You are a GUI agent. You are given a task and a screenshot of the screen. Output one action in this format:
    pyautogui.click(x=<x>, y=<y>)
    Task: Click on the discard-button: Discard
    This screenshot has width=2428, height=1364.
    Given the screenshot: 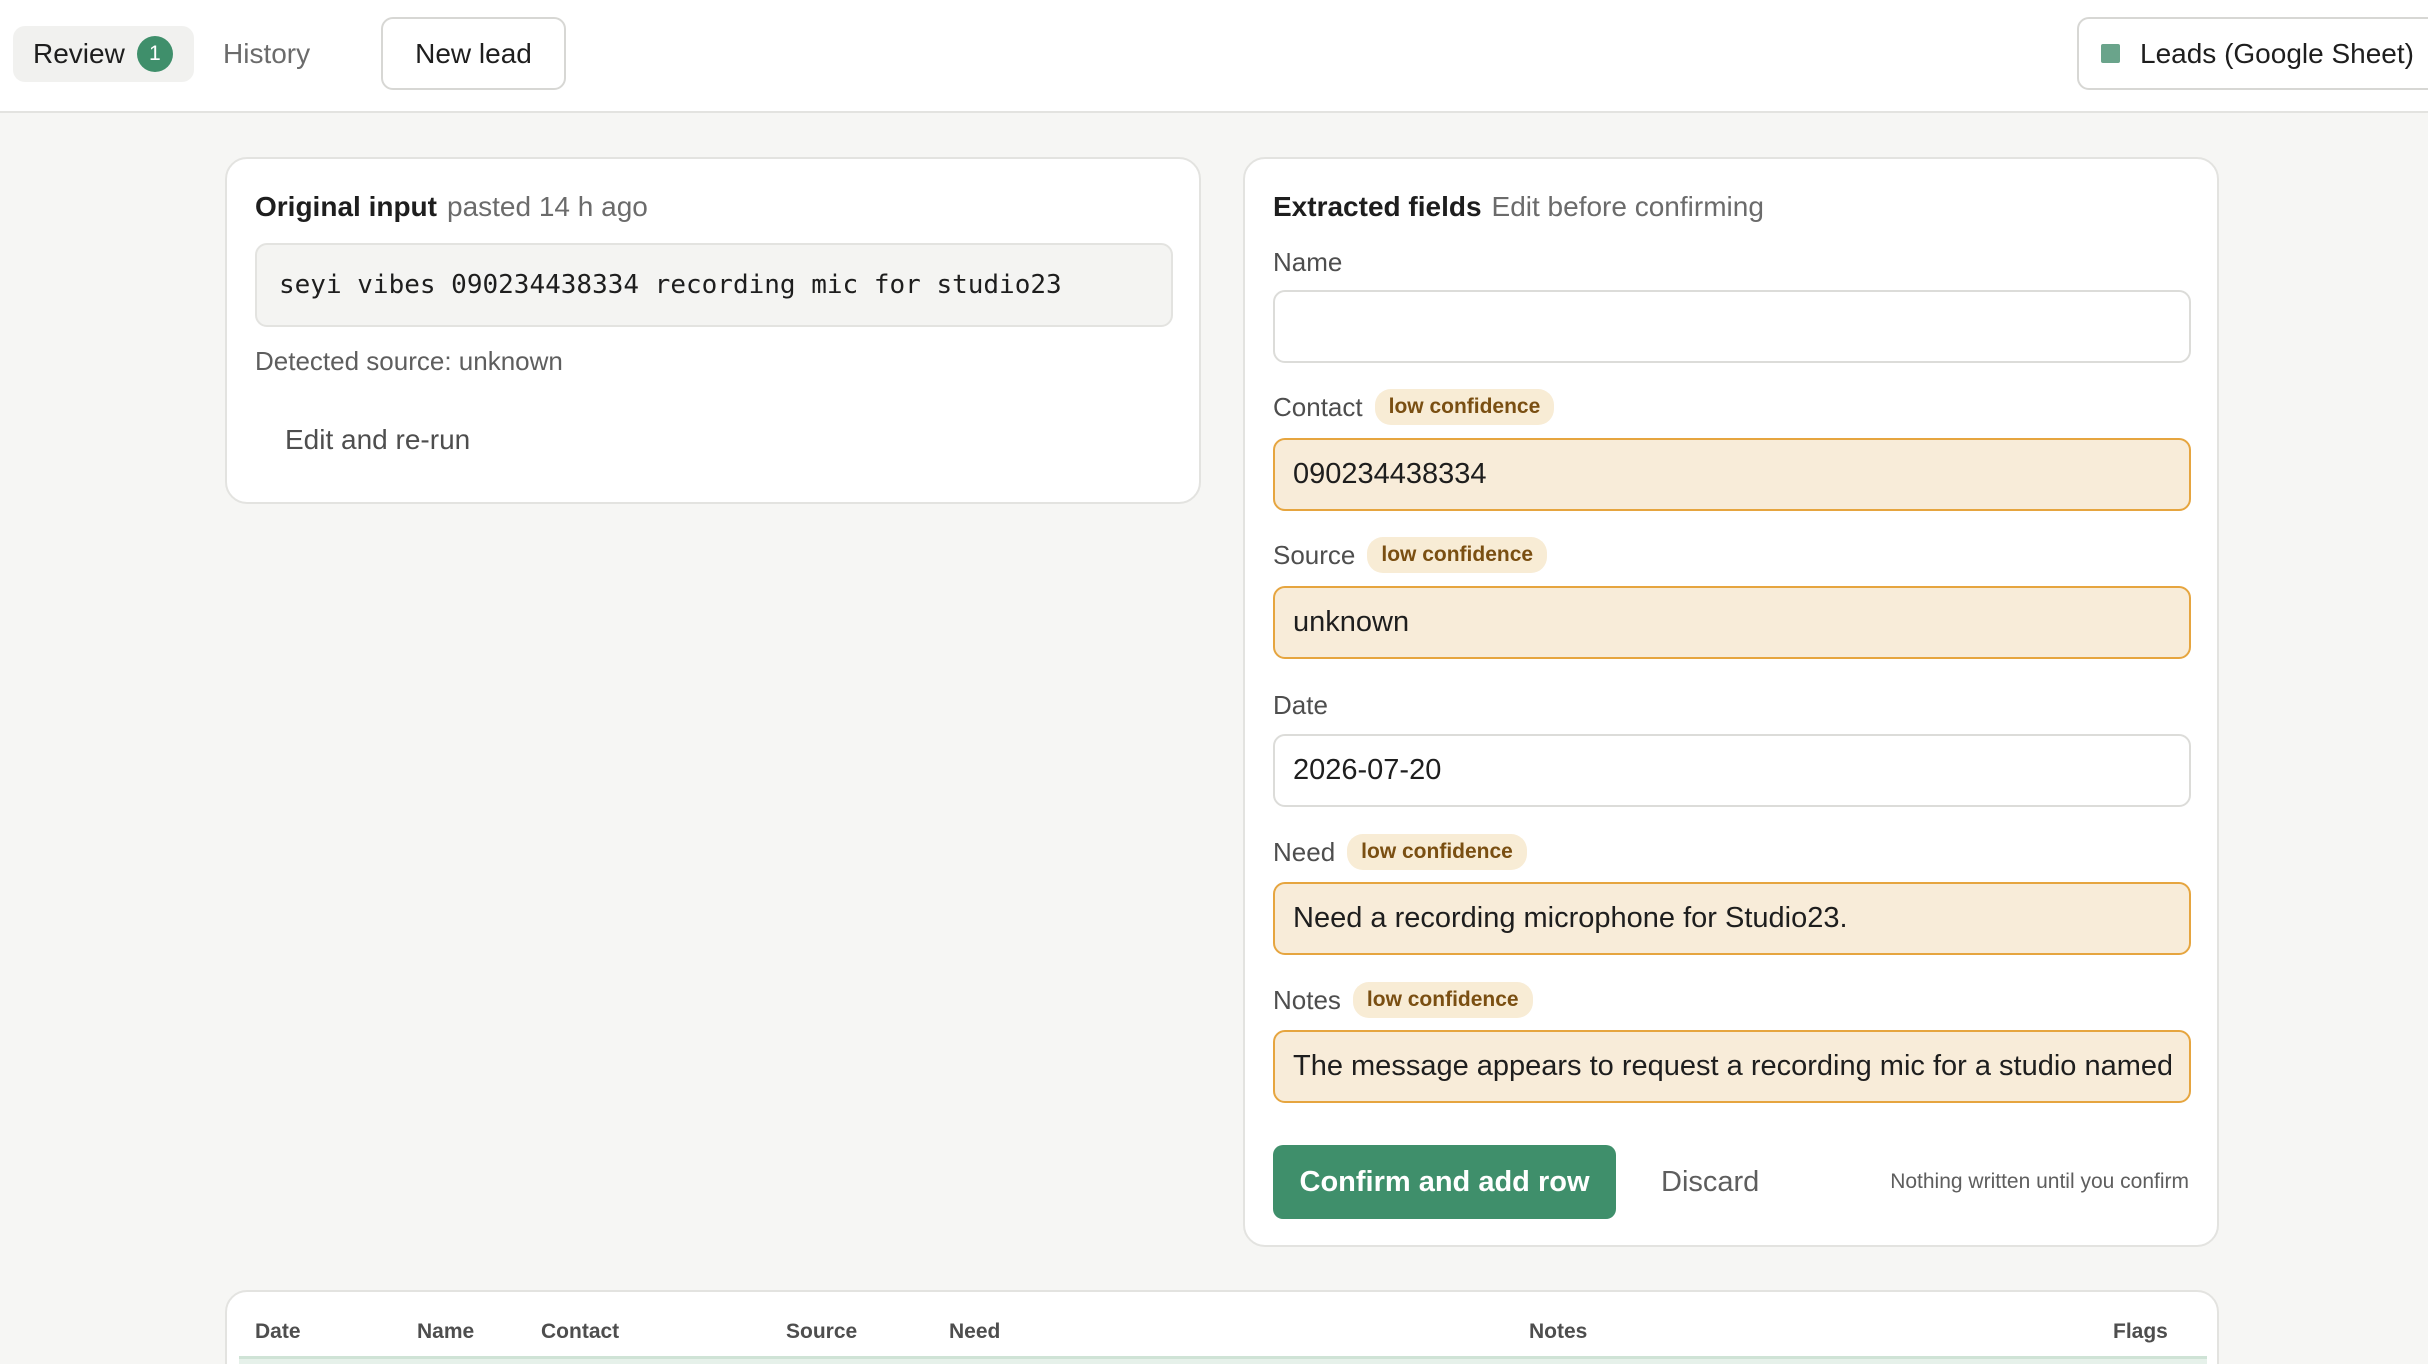 What is the action you would take?
    pyautogui.click(x=1710, y=1182)
    